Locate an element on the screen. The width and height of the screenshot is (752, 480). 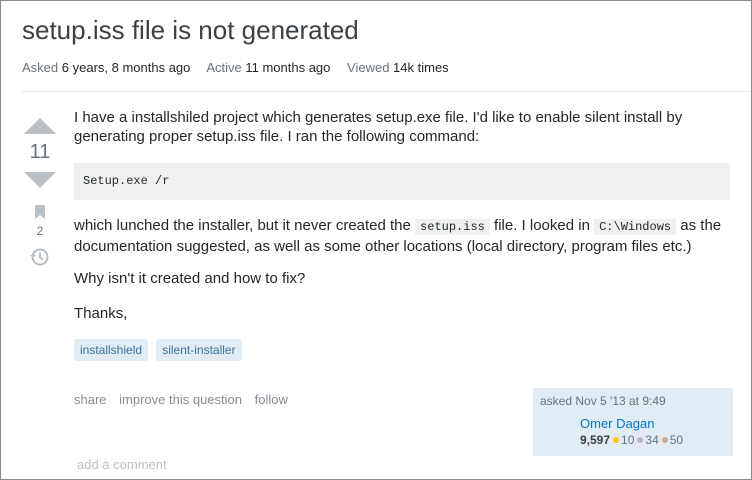
post-actions: share improve this question follow is located at coordinates (185, 399).